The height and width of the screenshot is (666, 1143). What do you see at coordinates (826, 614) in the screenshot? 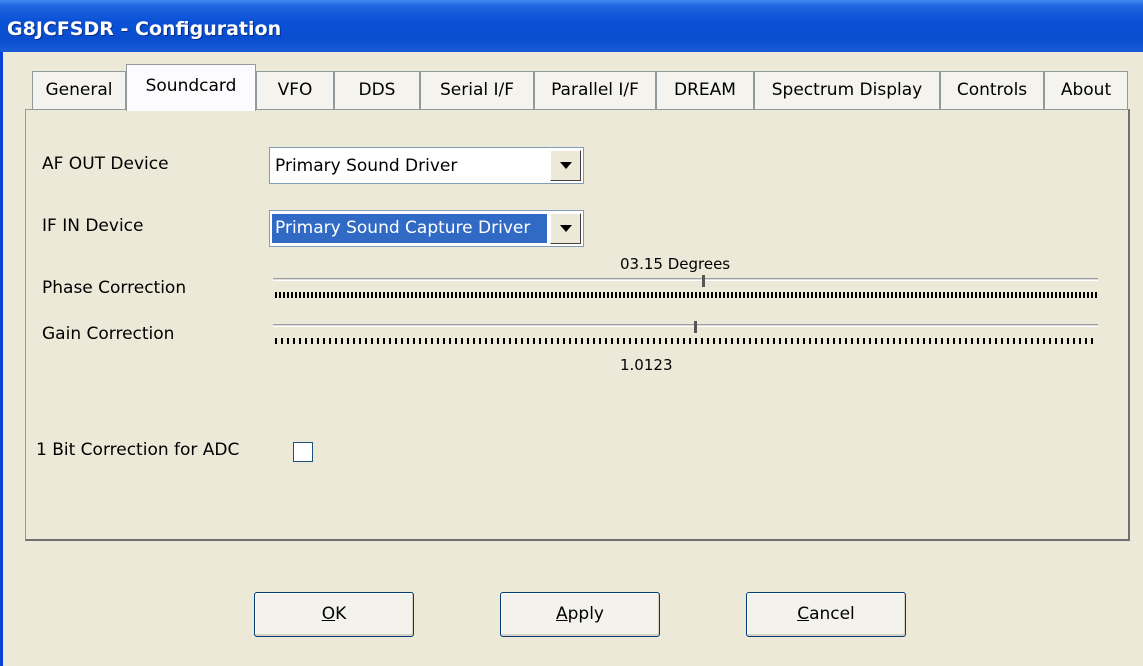
I see `cancel-button: Cancel` at bounding box center [826, 614].